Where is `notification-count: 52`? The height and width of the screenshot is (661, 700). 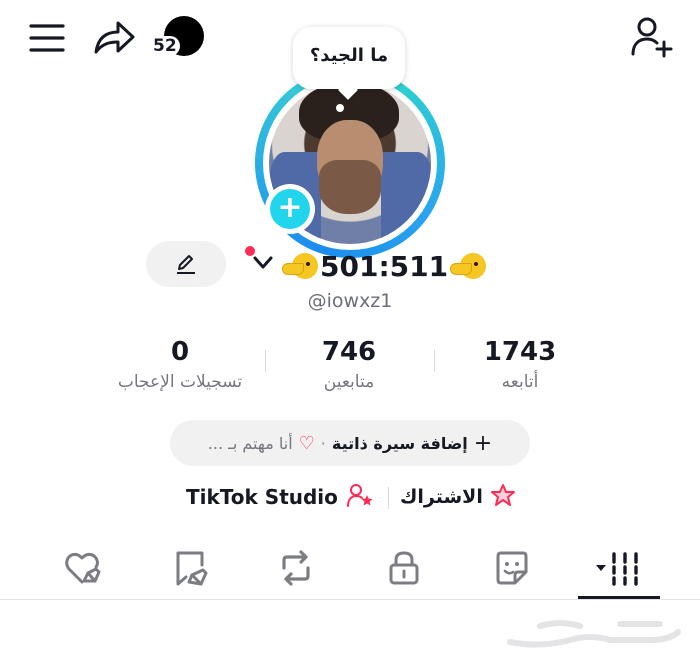
notification-count: 52 is located at coordinates (165, 46).